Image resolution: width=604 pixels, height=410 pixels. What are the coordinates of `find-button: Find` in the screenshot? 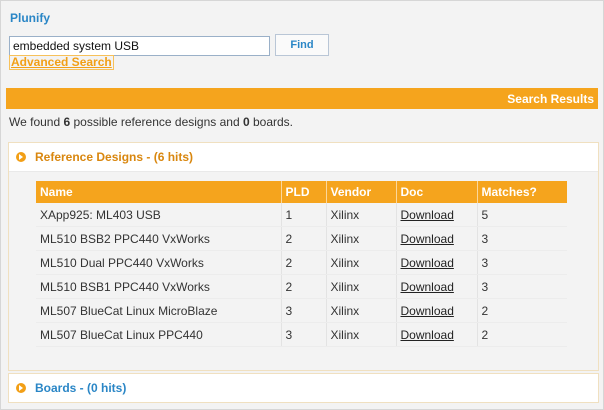 It's located at (302, 45).